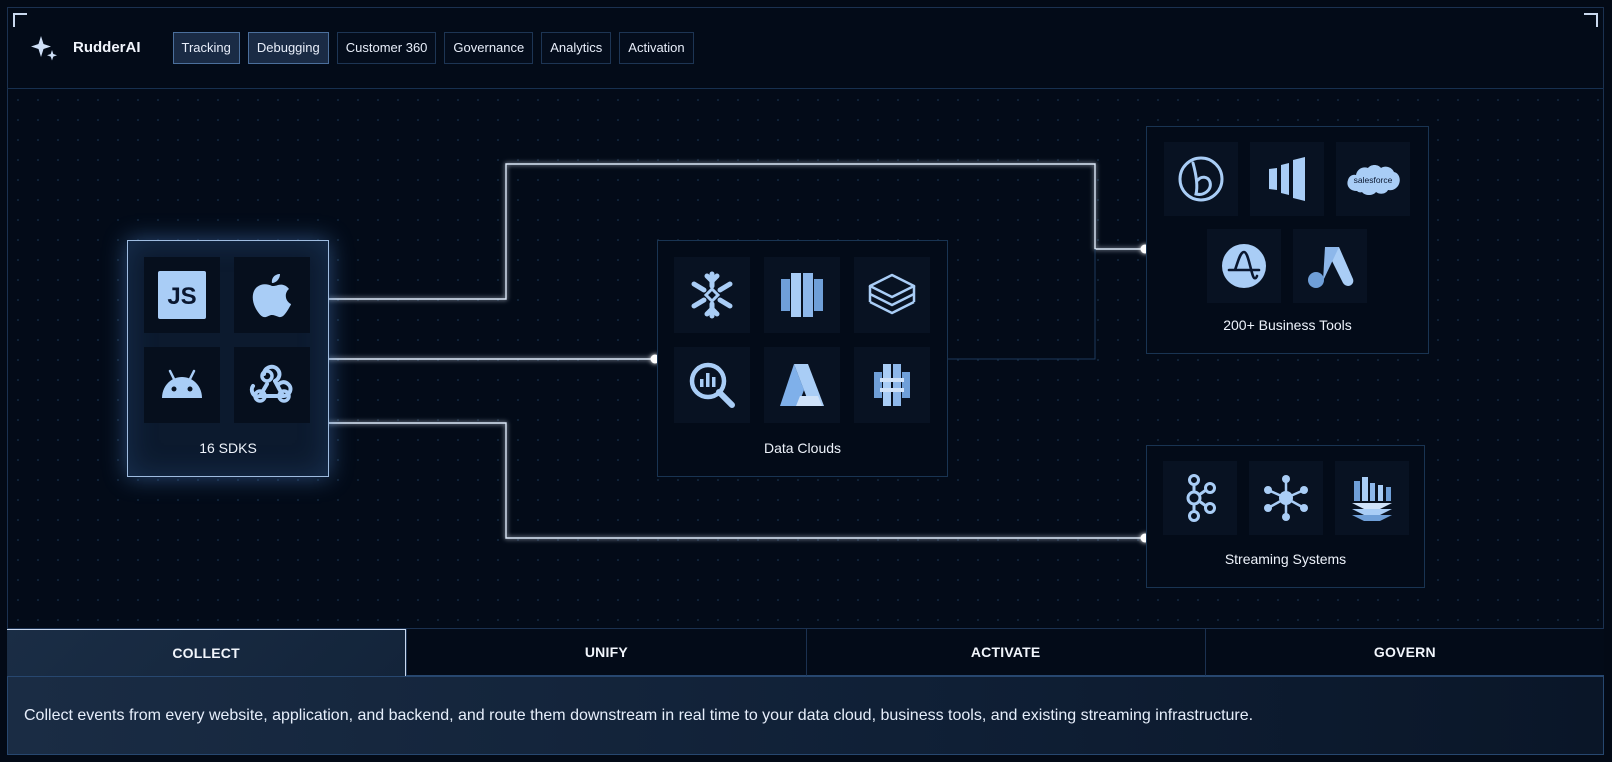 The image size is (1612, 762). I want to click on tile-webhook, so click(272, 385).